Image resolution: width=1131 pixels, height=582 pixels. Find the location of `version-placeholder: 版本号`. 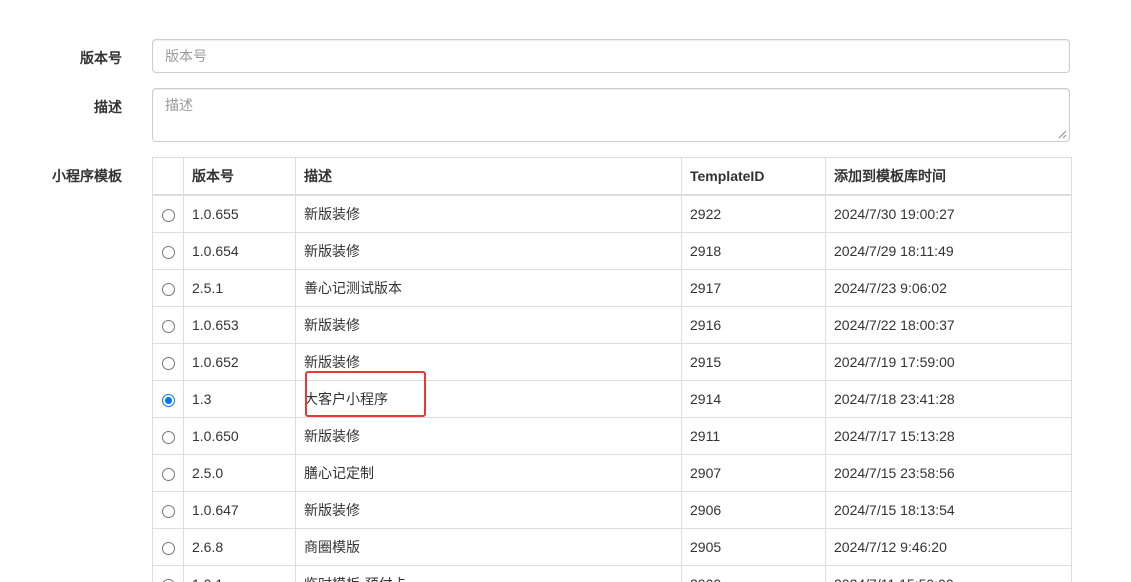

version-placeholder: 版本号 is located at coordinates (186, 56).